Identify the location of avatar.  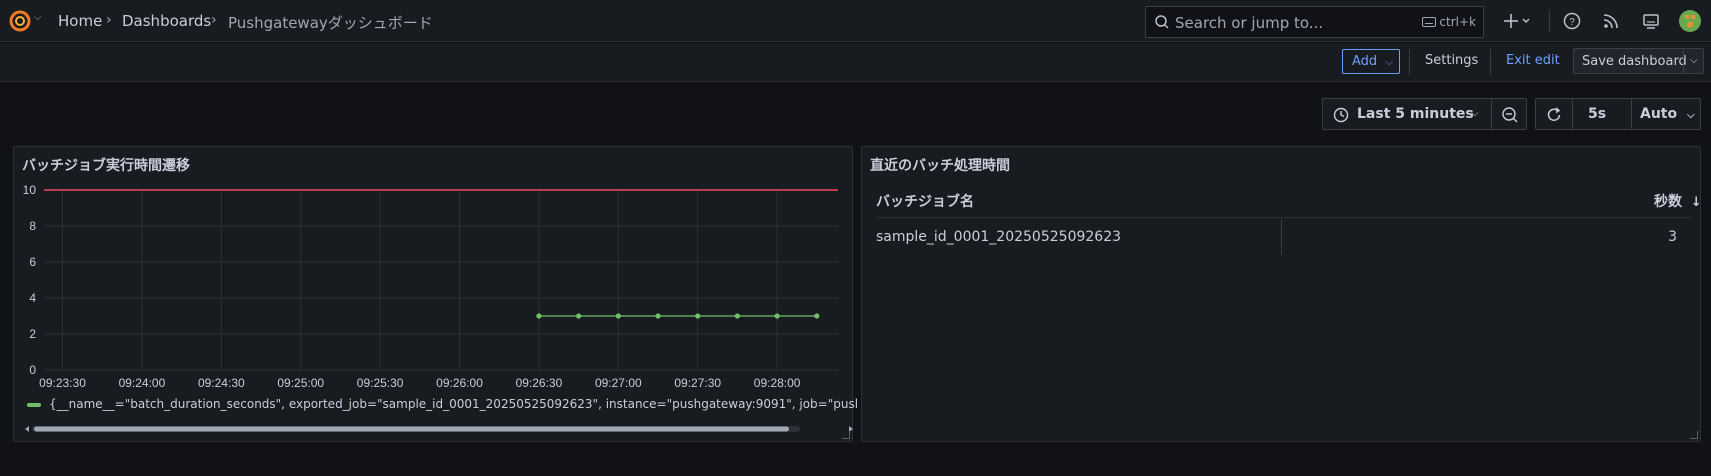
(1690, 21).